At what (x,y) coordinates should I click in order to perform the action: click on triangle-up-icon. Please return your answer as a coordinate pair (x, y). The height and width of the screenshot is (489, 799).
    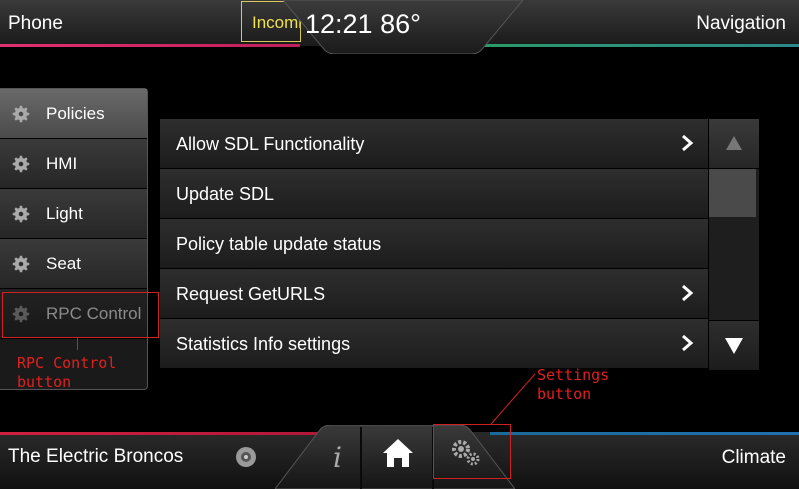
    Looking at the image, I should click on (734, 143).